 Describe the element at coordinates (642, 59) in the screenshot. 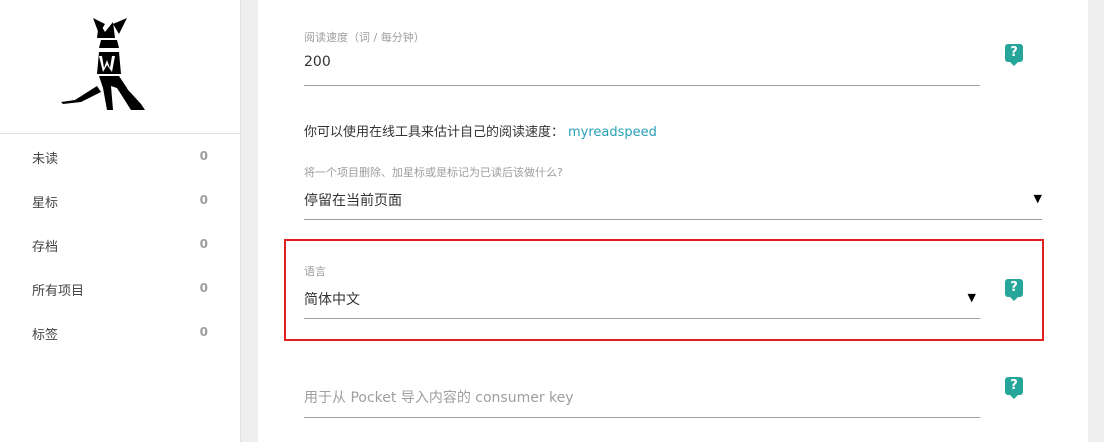

I see `reading-speed-field: 阅读速度（词 / 每分钟） 200` at that location.